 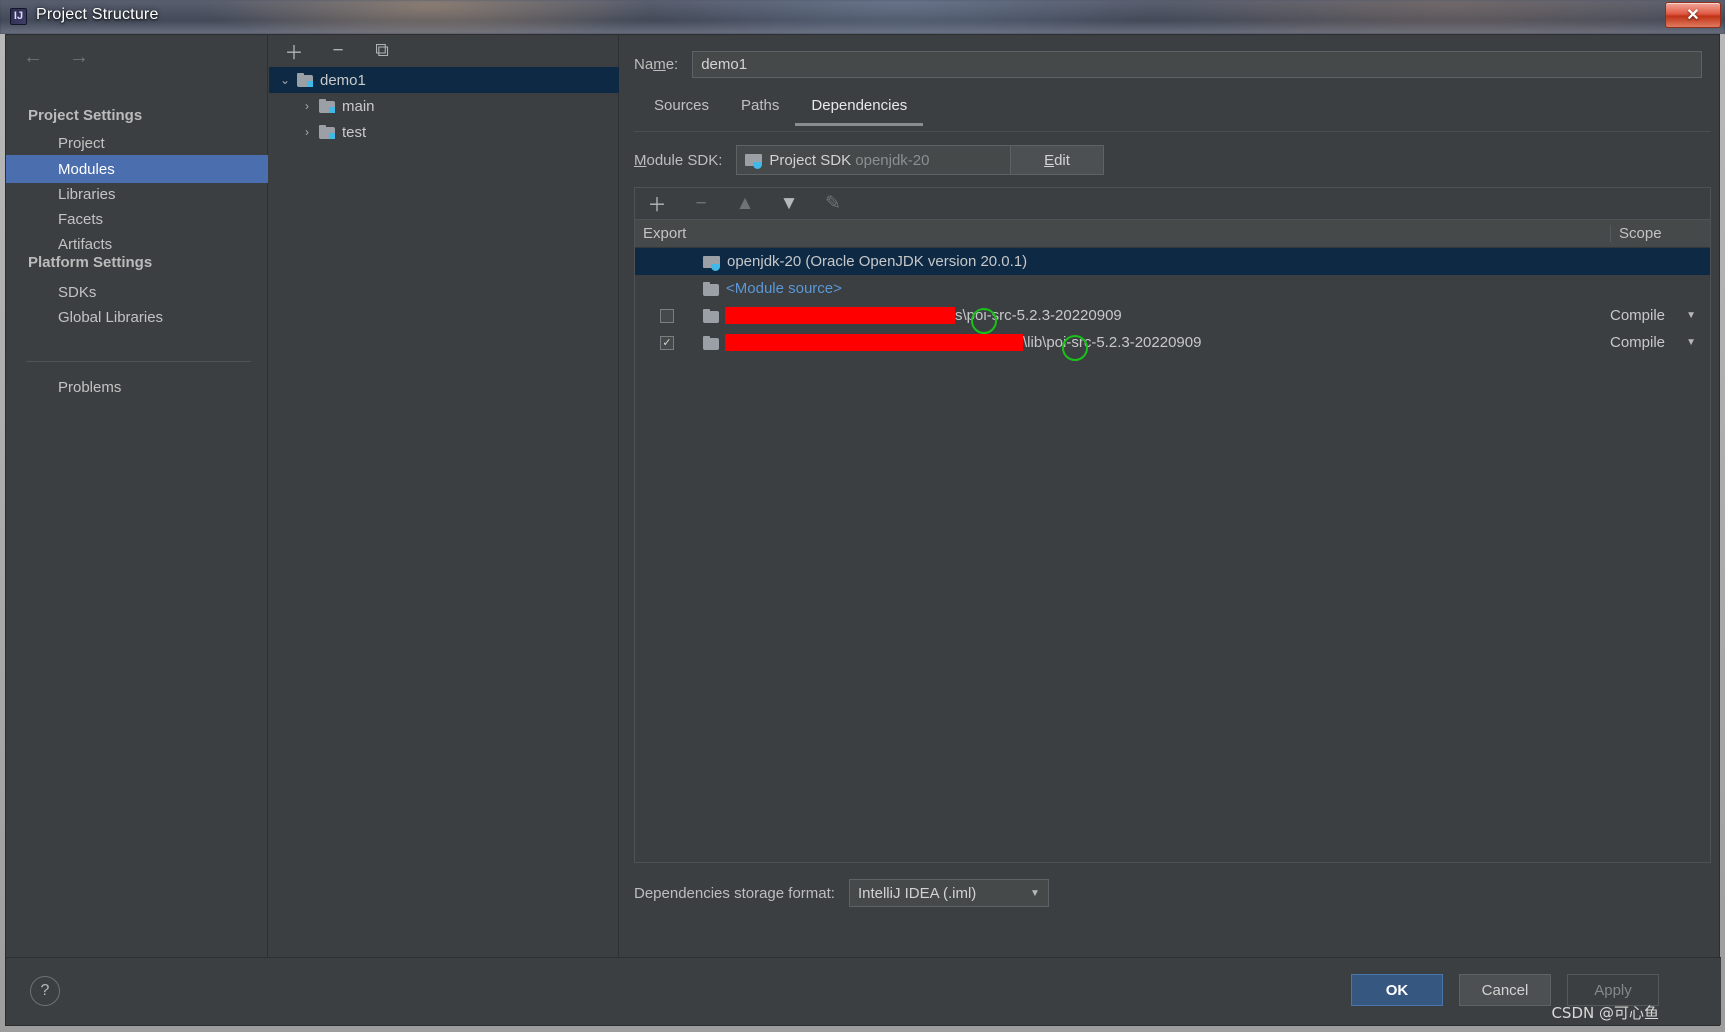 What do you see at coordinates (137, 194) in the screenshot?
I see `sidebar-item-libraries: Libraries` at bounding box center [137, 194].